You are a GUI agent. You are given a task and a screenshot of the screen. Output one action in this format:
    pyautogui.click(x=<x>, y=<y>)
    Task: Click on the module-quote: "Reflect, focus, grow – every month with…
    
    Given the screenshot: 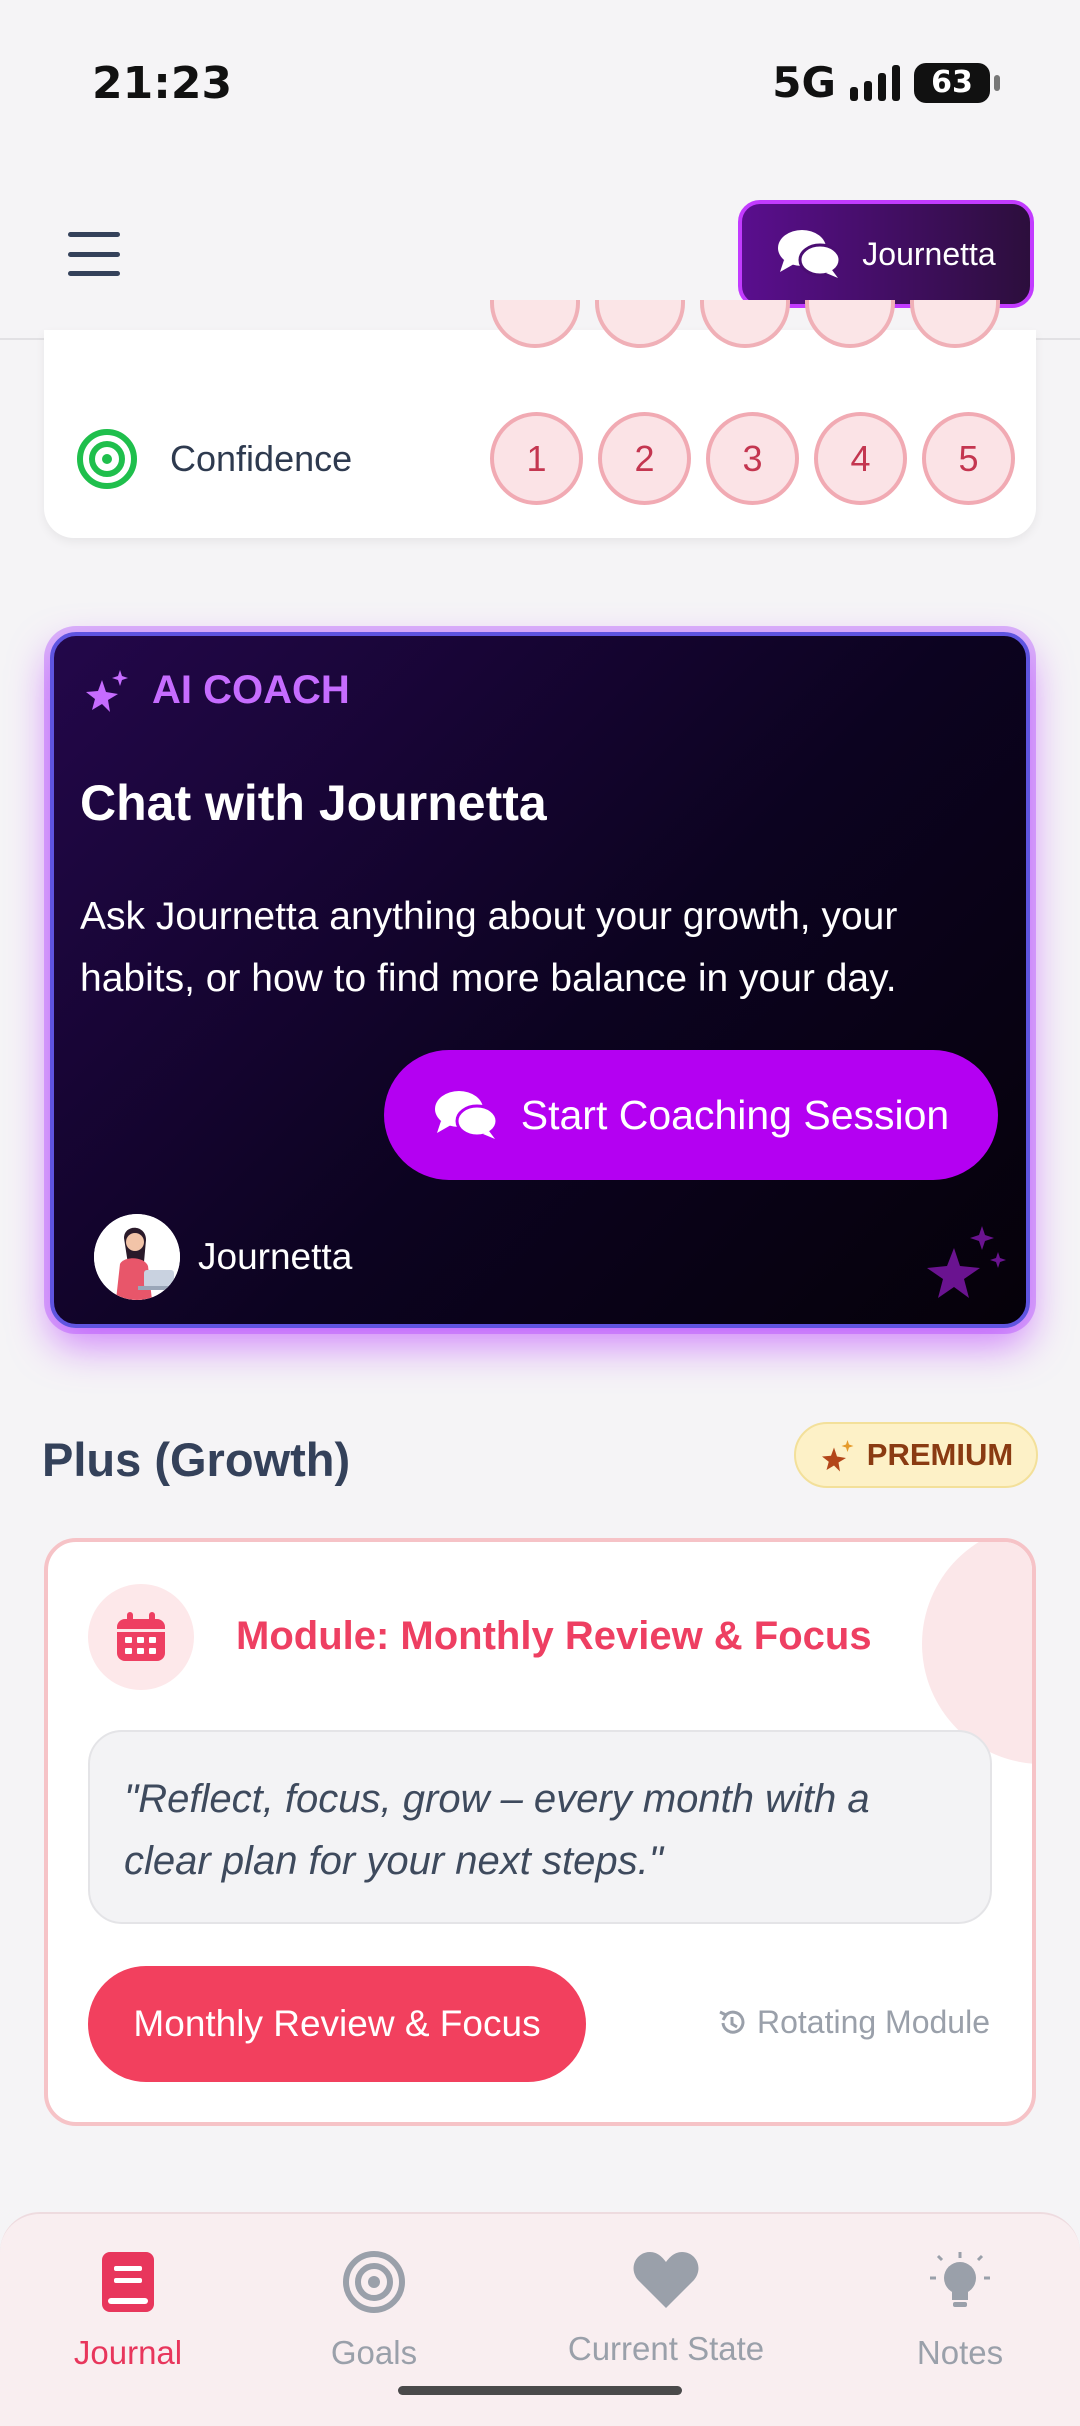 What is the action you would take?
    pyautogui.click(x=540, y=1827)
    